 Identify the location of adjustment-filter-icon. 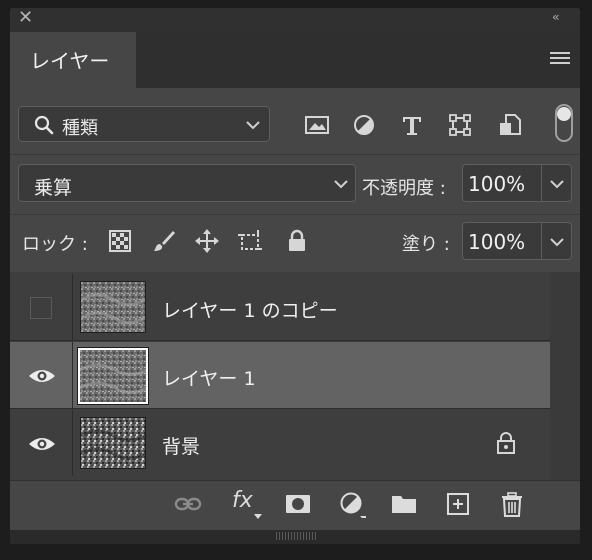
(365, 125).